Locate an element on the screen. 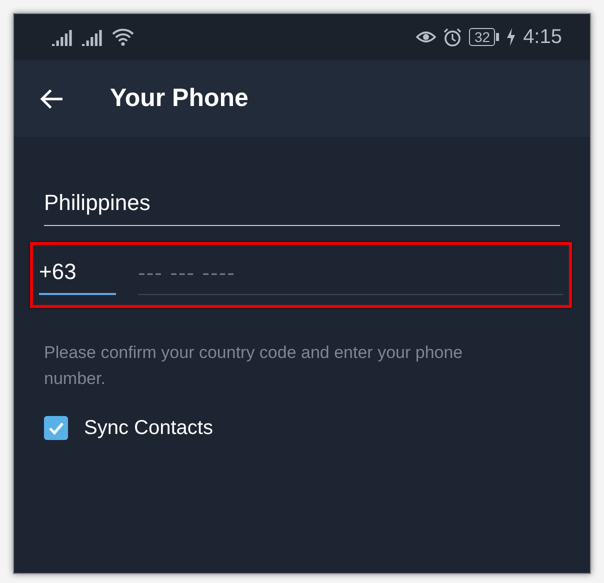 The height and width of the screenshot is (583, 604). battery-level: 32 is located at coordinates (482, 37).